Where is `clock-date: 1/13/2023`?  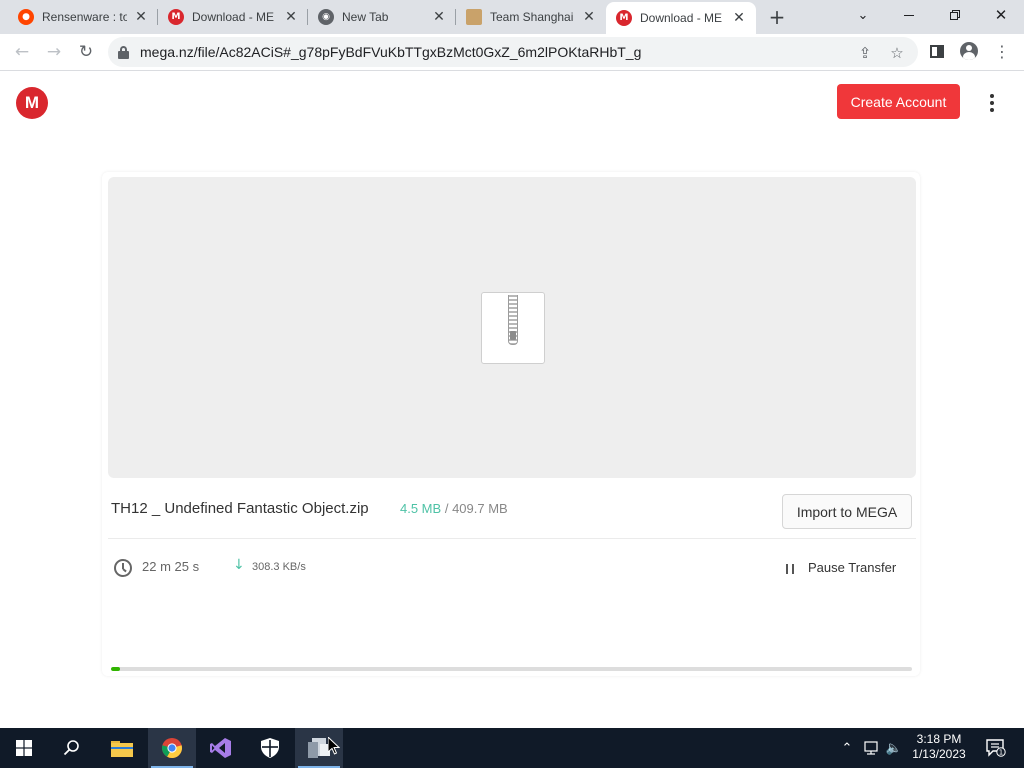
clock-date: 1/13/2023 is located at coordinates (939, 754).